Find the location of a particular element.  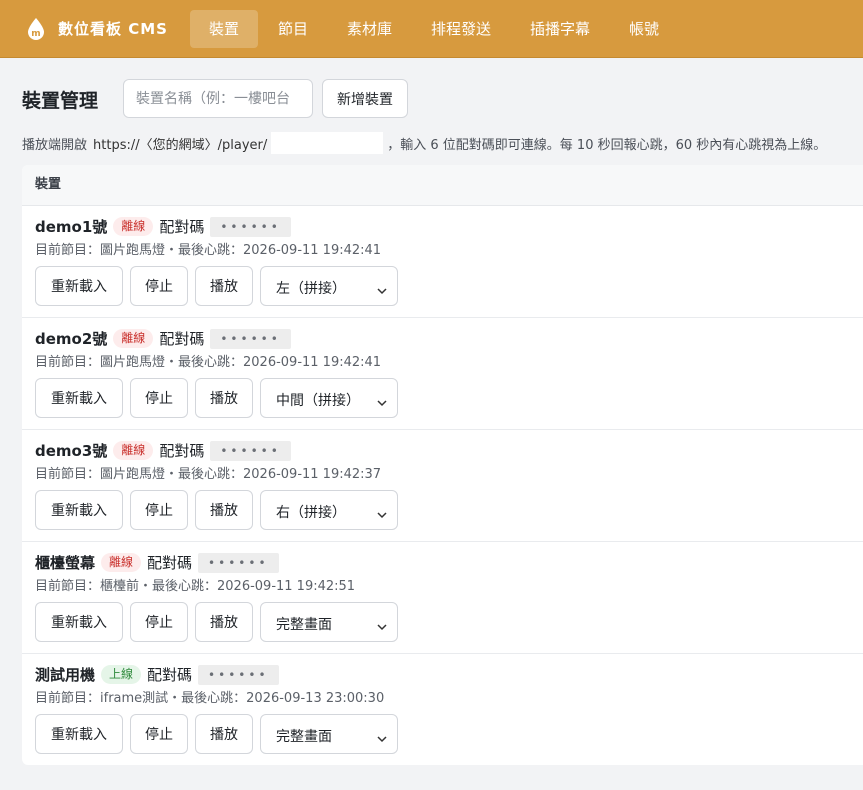

display-mode-select: 中間（拼接） is located at coordinates (329, 398).